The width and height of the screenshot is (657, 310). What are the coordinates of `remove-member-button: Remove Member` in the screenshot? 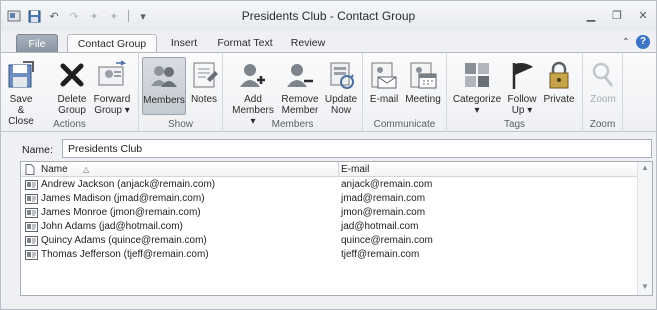 It's located at (300, 86).